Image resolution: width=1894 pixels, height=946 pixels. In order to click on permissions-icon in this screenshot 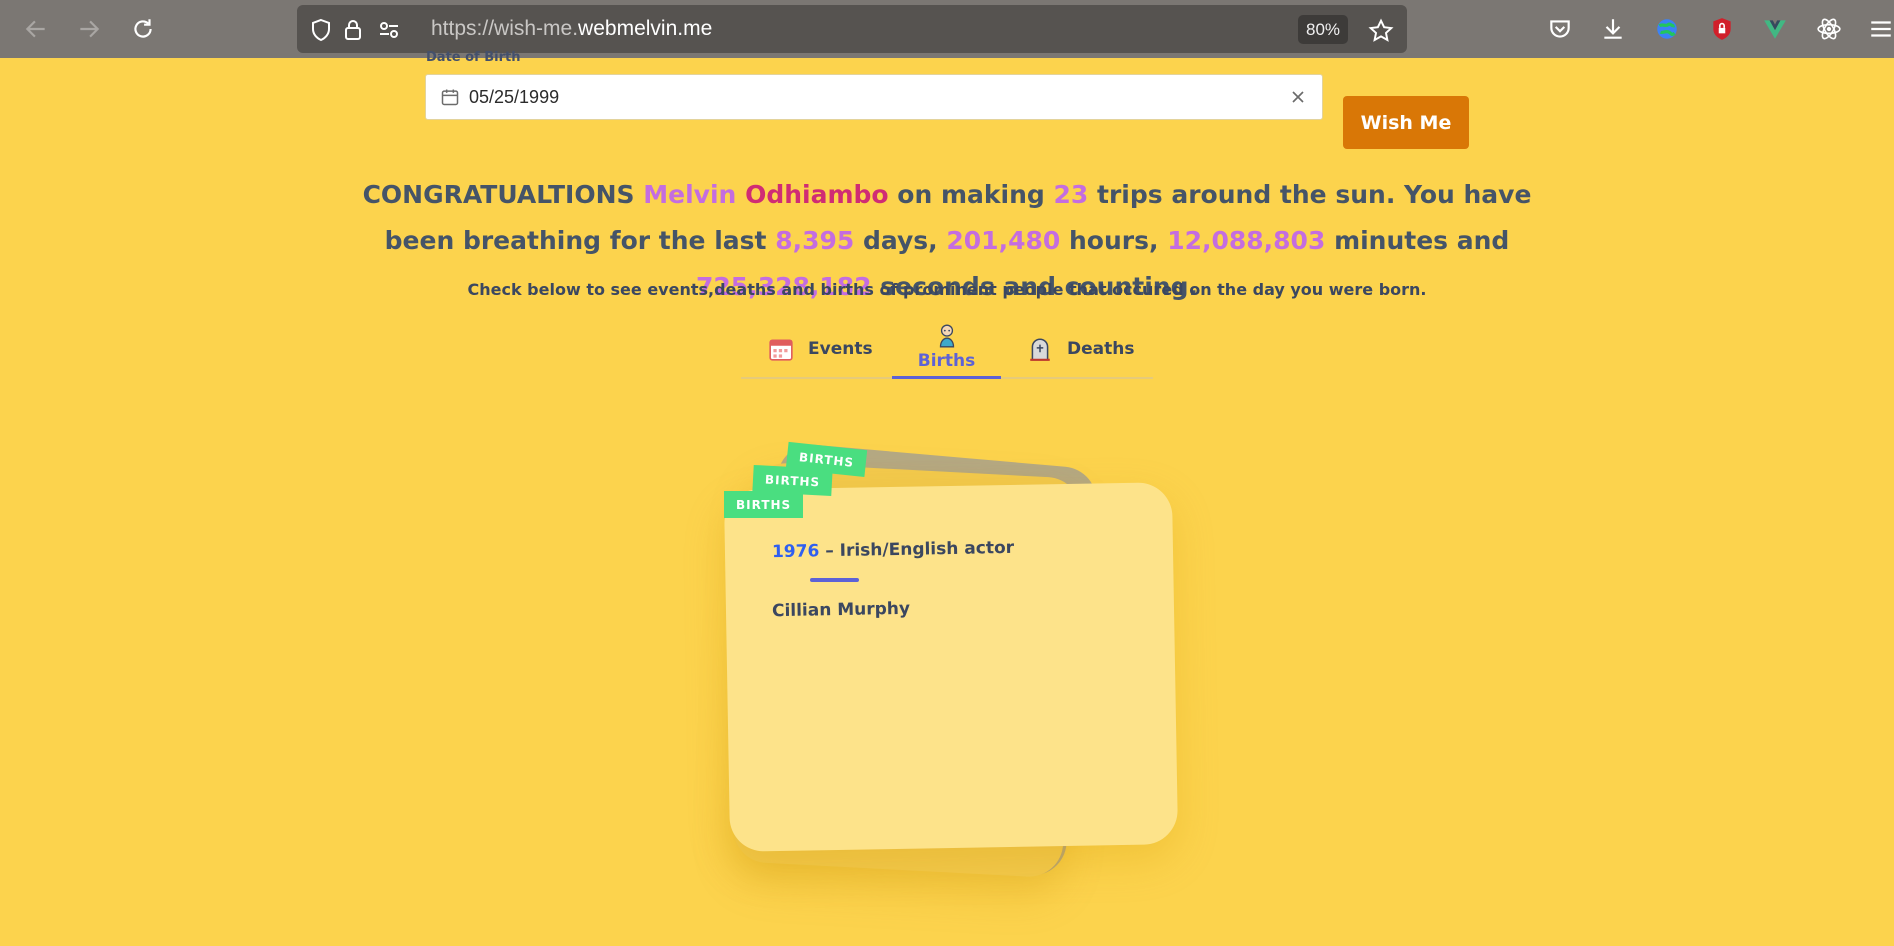, I will do `click(389, 30)`.